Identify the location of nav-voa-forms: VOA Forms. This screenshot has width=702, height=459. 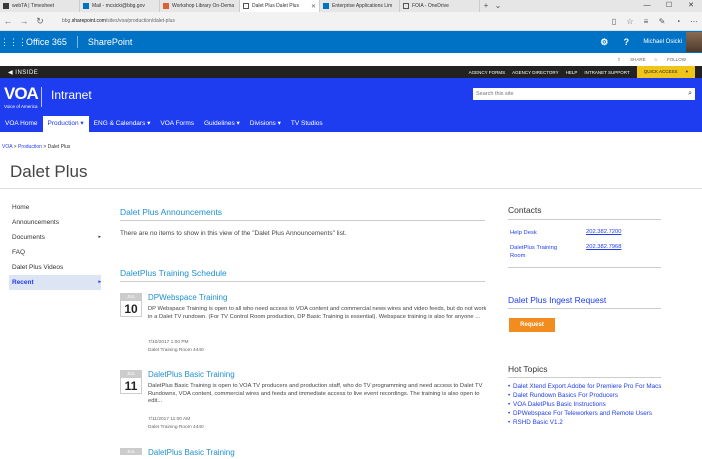
(177, 124).